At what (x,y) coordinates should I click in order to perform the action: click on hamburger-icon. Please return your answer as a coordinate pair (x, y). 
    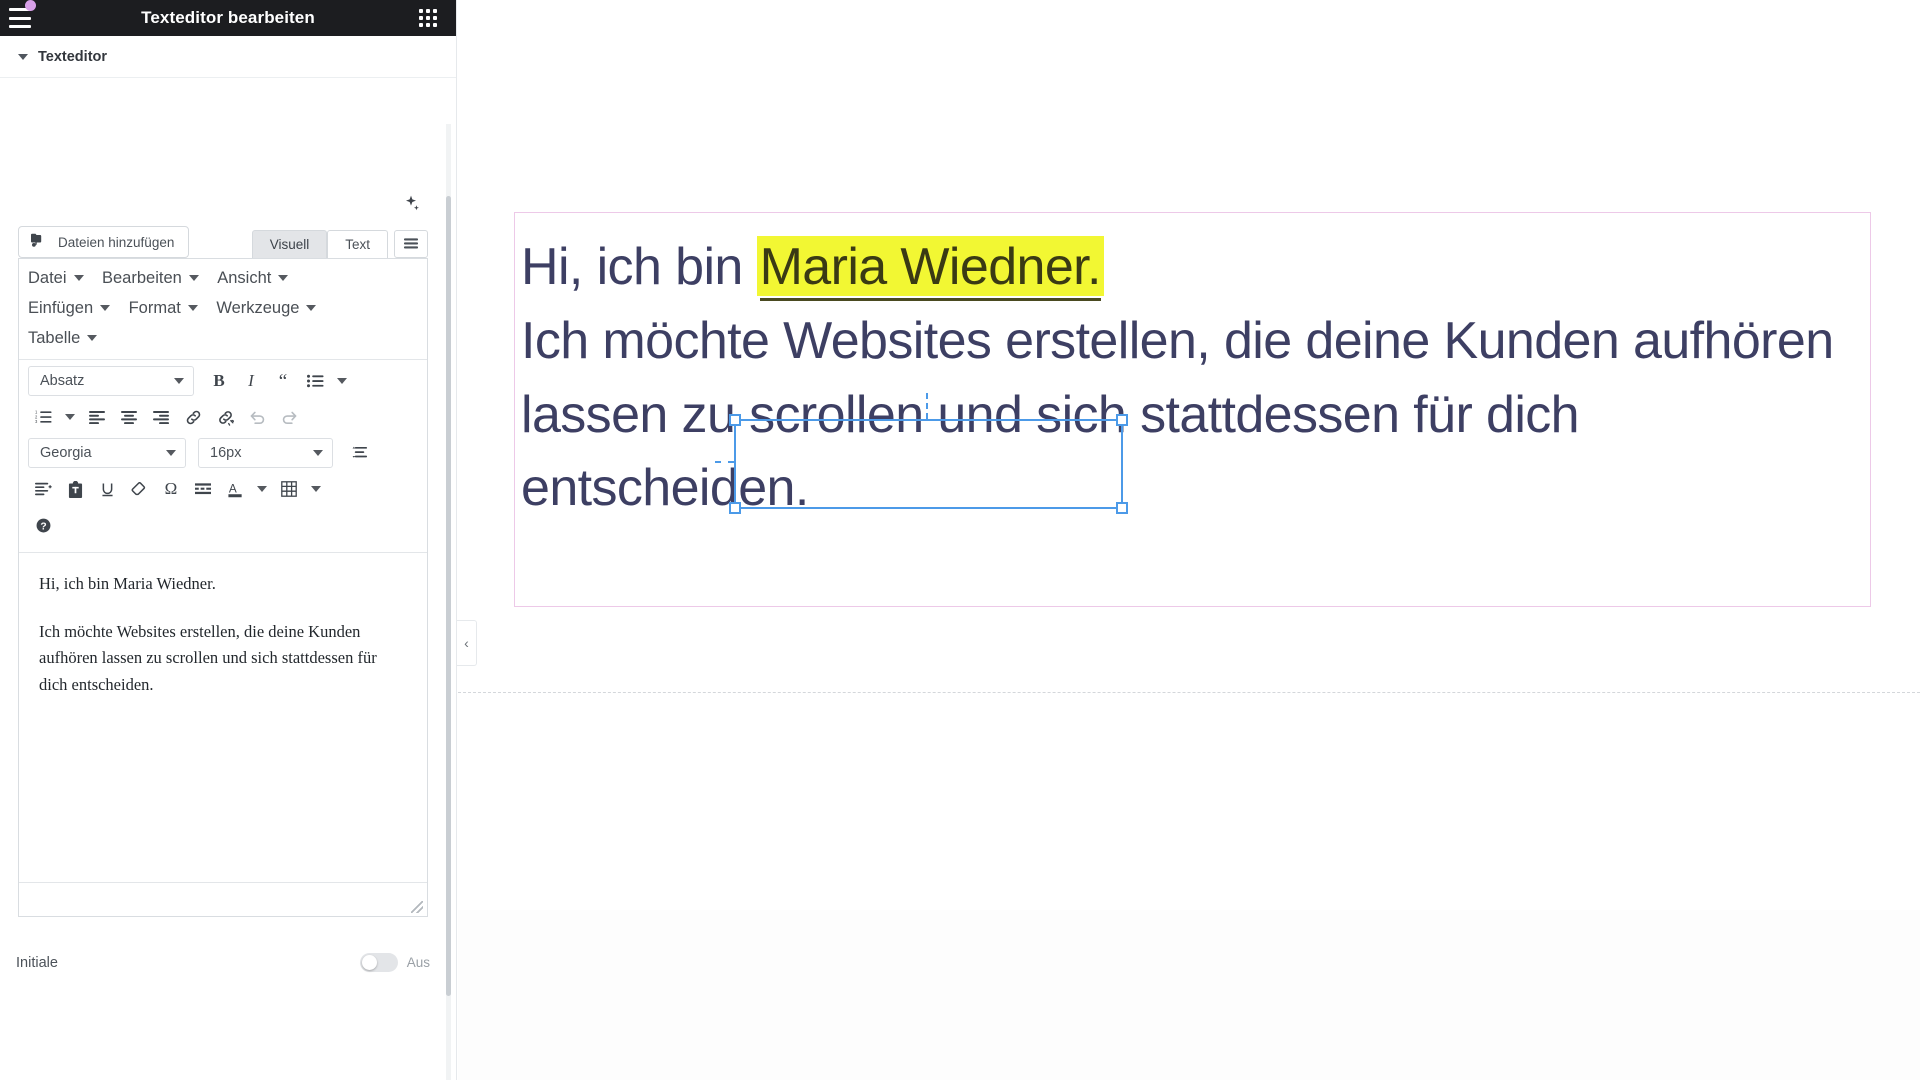
    Looking at the image, I should click on (22, 18).